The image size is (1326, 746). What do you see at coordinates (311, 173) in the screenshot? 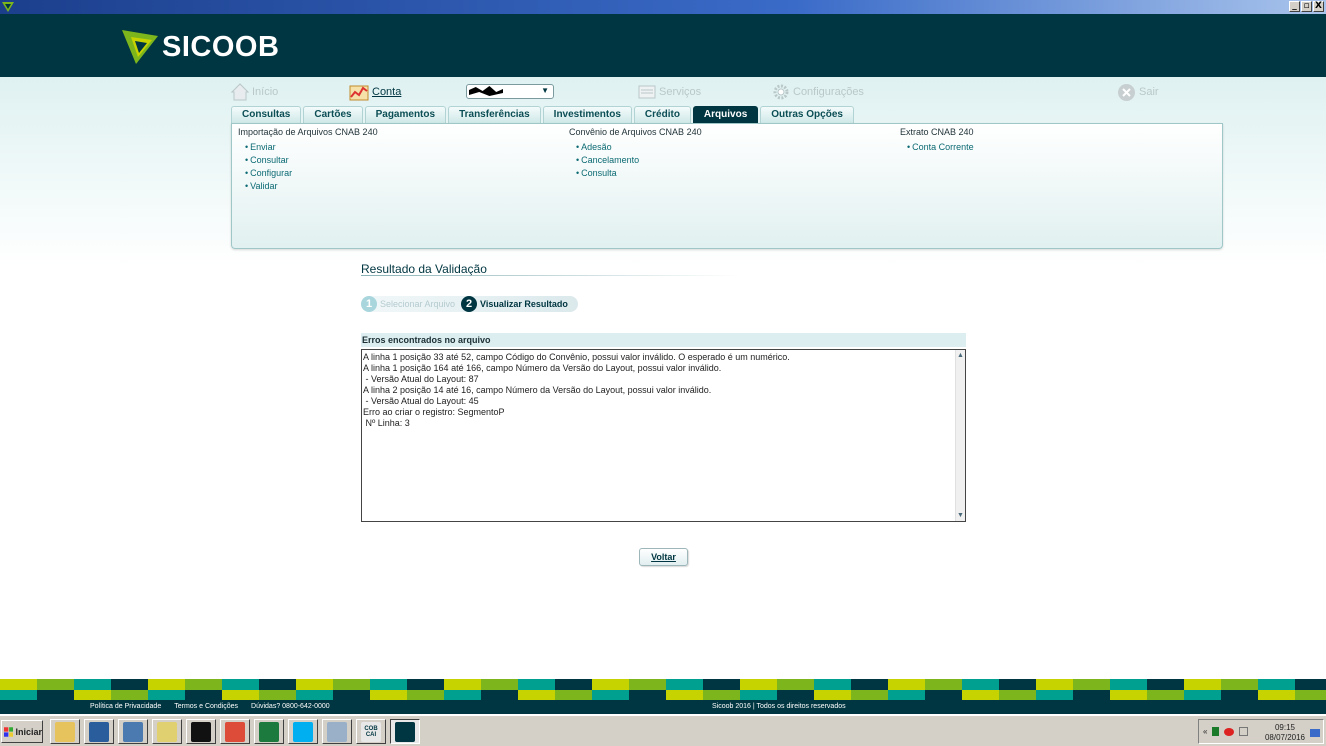
I see `submenu-item-configurar: • Configurar` at bounding box center [311, 173].